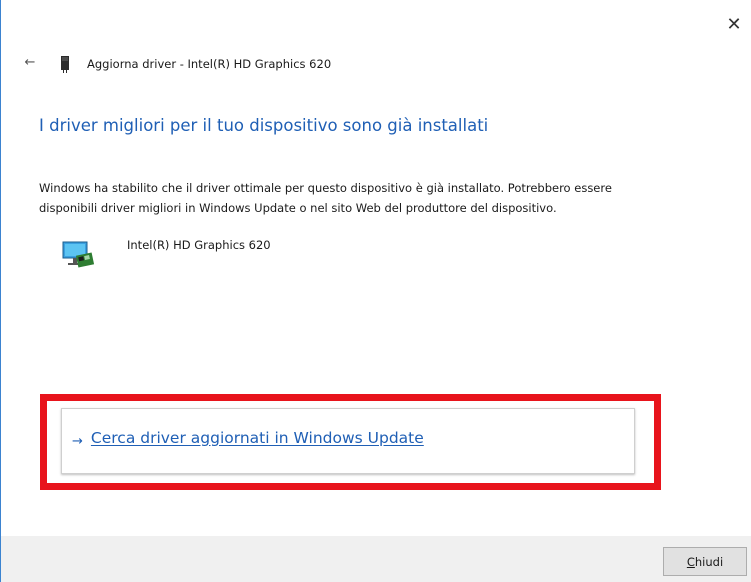 Image resolution: width=751 pixels, height=582 pixels. What do you see at coordinates (77, 441) in the screenshot?
I see `arrow-right-icon: →` at bounding box center [77, 441].